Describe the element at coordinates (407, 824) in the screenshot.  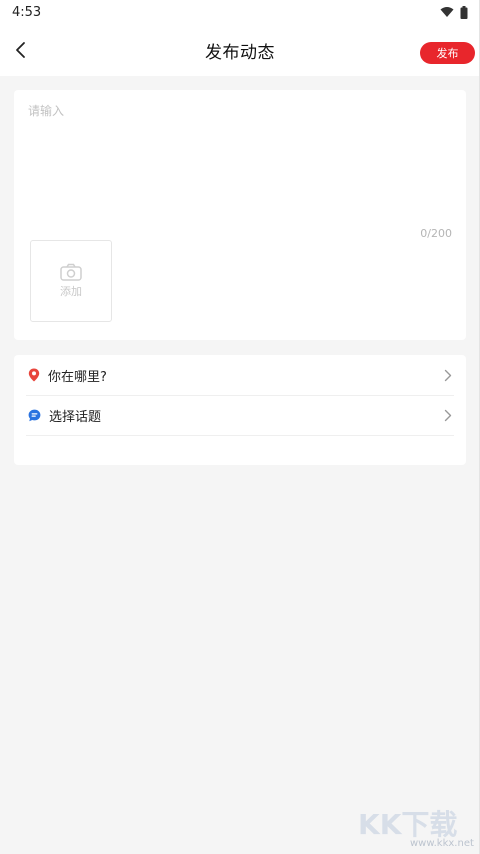
I see `watermark-brand: KK下载` at that location.